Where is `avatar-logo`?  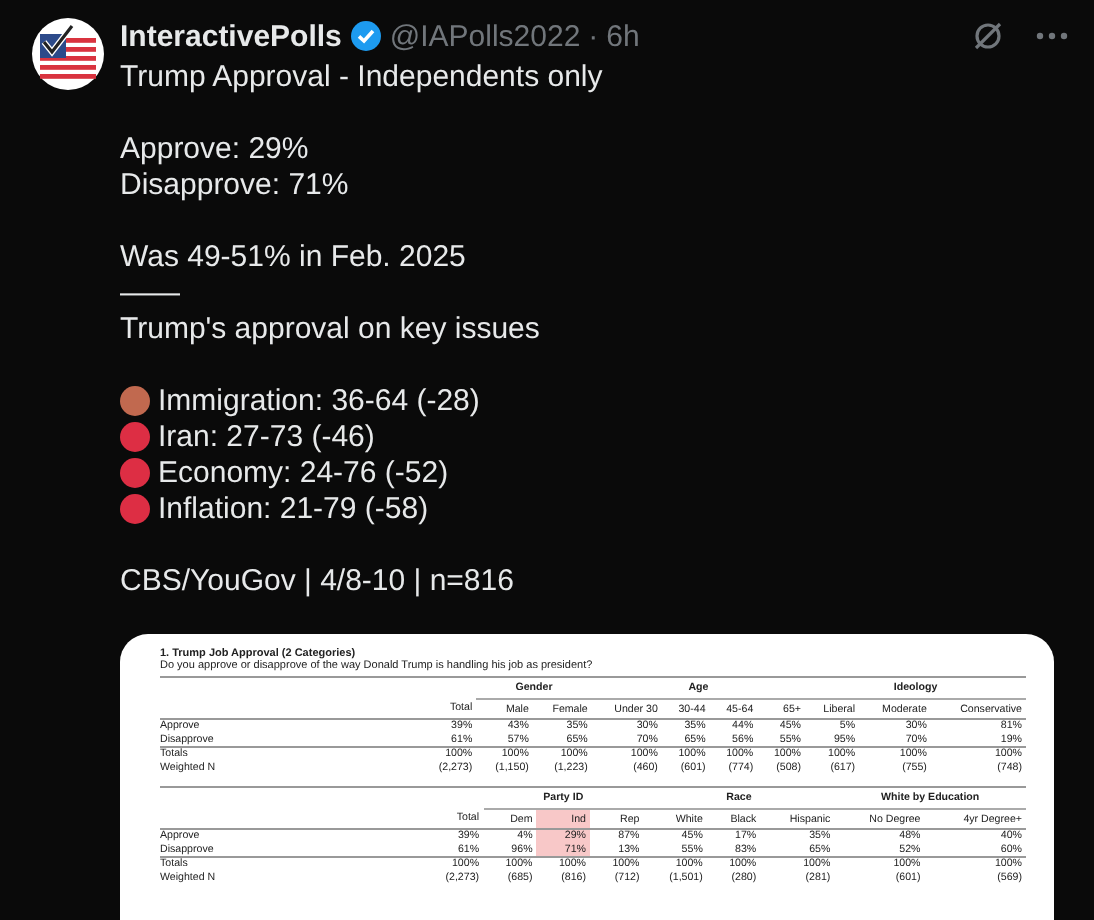
avatar-logo is located at coordinates (68, 54).